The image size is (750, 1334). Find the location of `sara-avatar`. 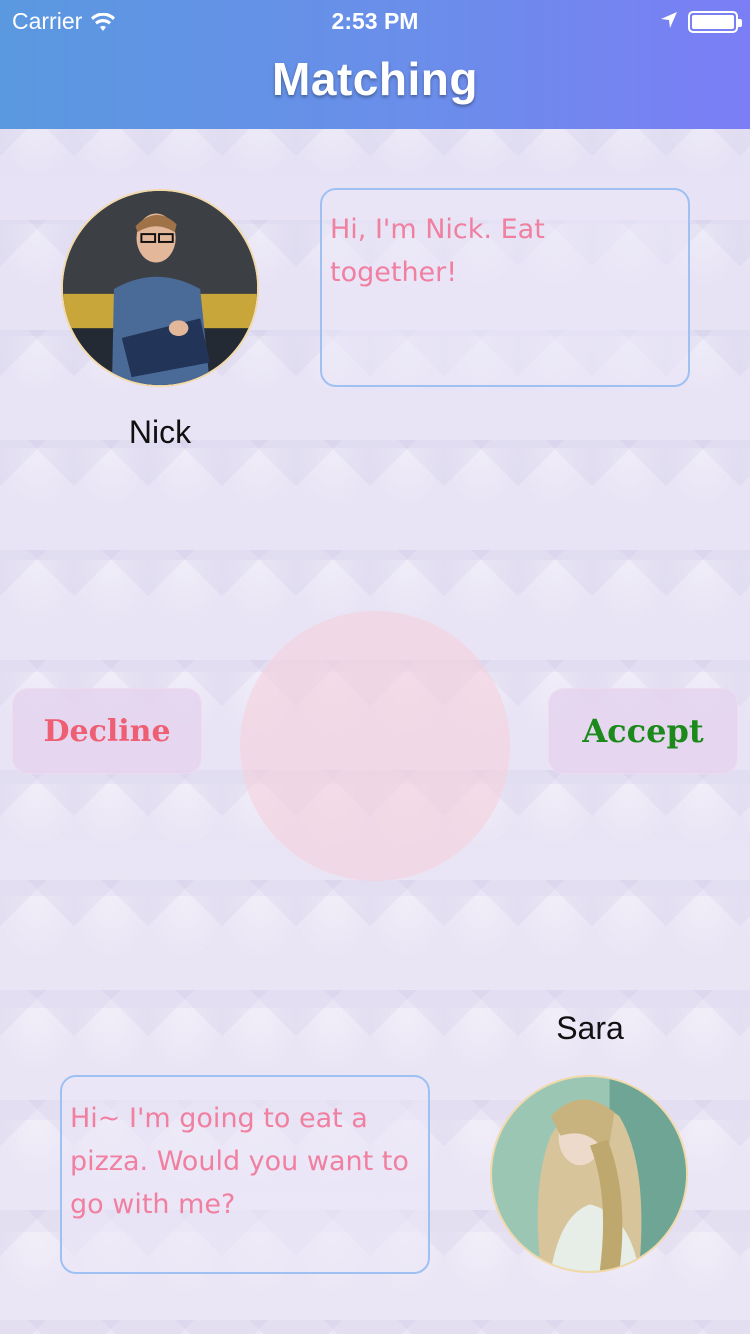

sara-avatar is located at coordinates (589, 1174).